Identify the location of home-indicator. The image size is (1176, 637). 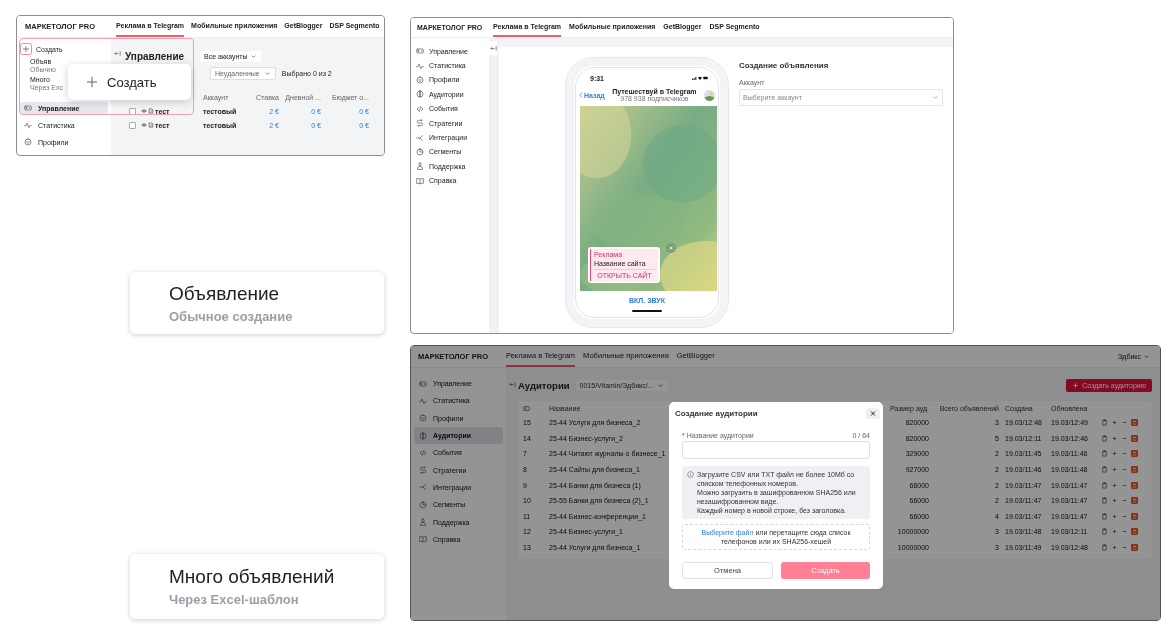
(647, 311).